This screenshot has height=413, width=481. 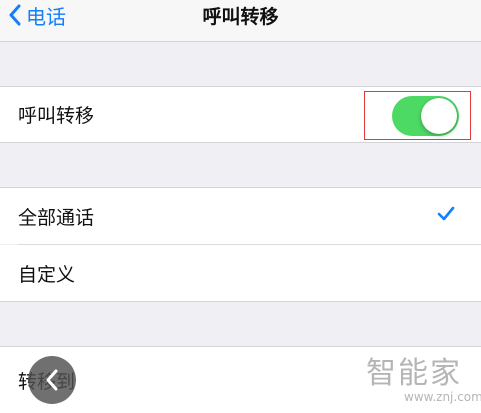 I want to click on watermark: 智能家 www.znj.com, so click(x=423, y=379).